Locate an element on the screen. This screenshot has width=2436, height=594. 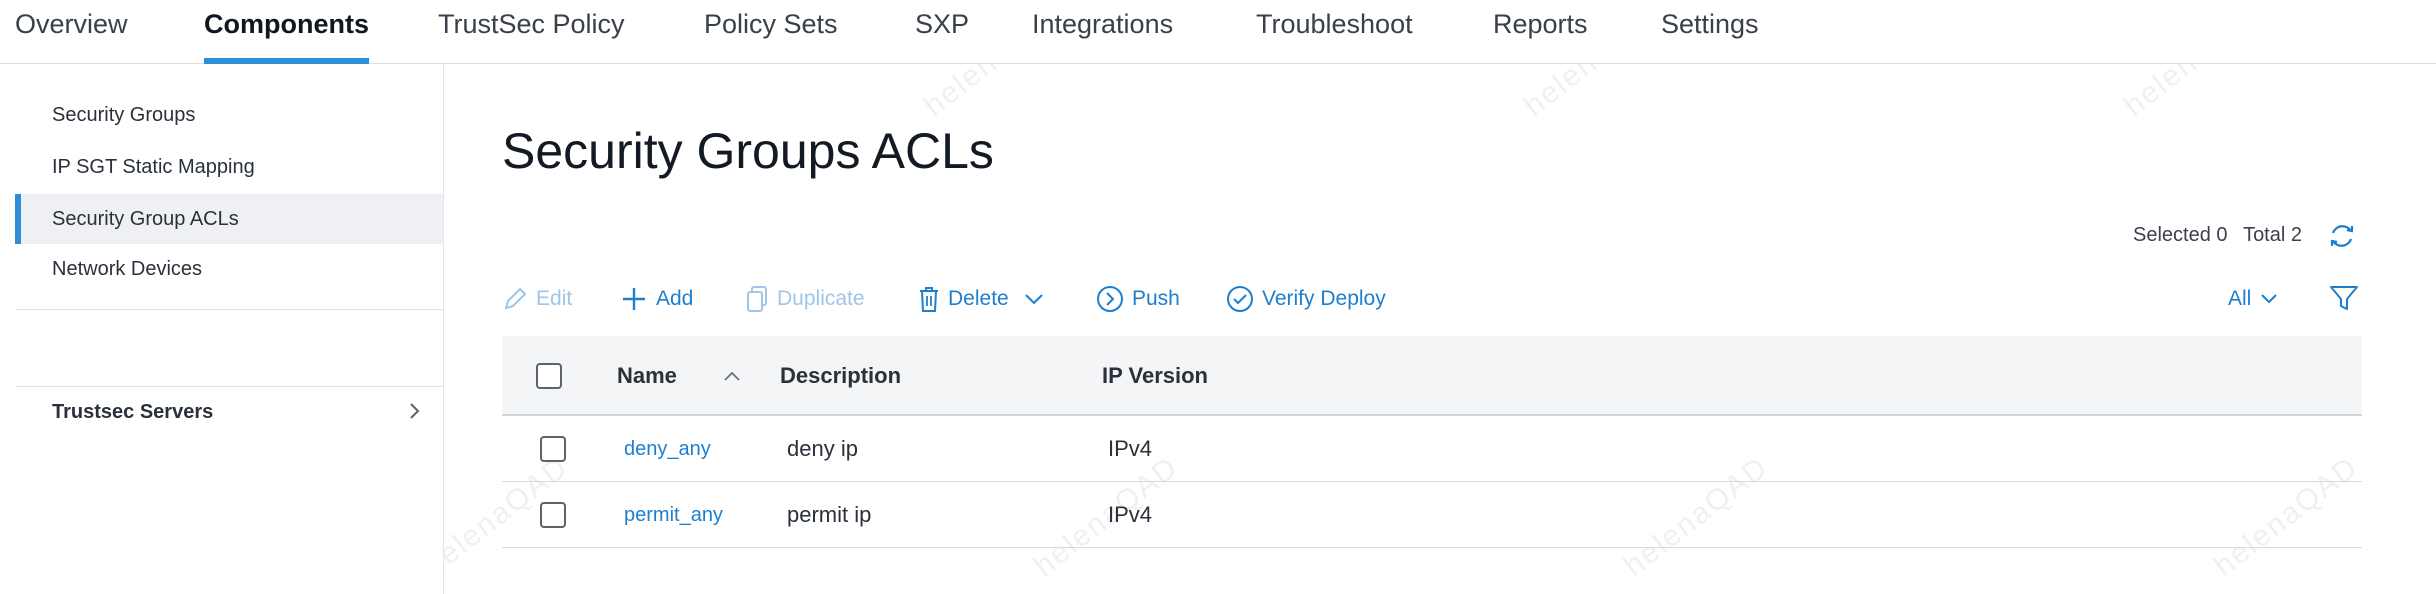
column-header-description: Description is located at coordinates (840, 376).